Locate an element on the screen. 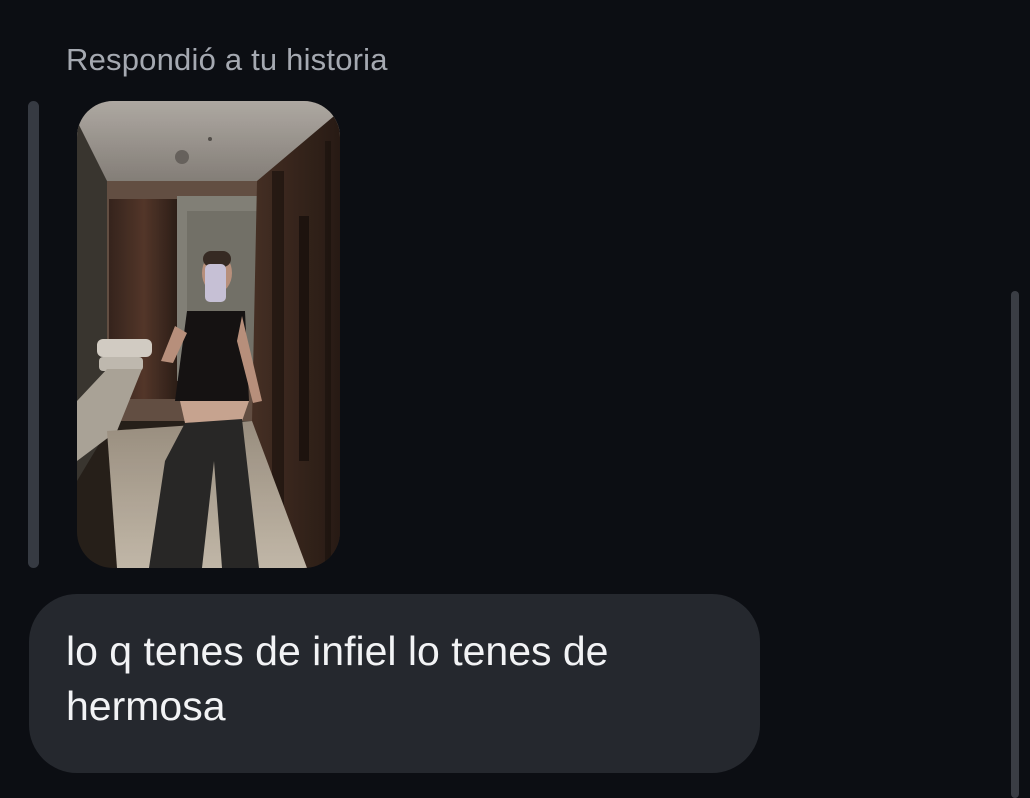 The image size is (1030, 798). story-photo-icon is located at coordinates (208, 334).